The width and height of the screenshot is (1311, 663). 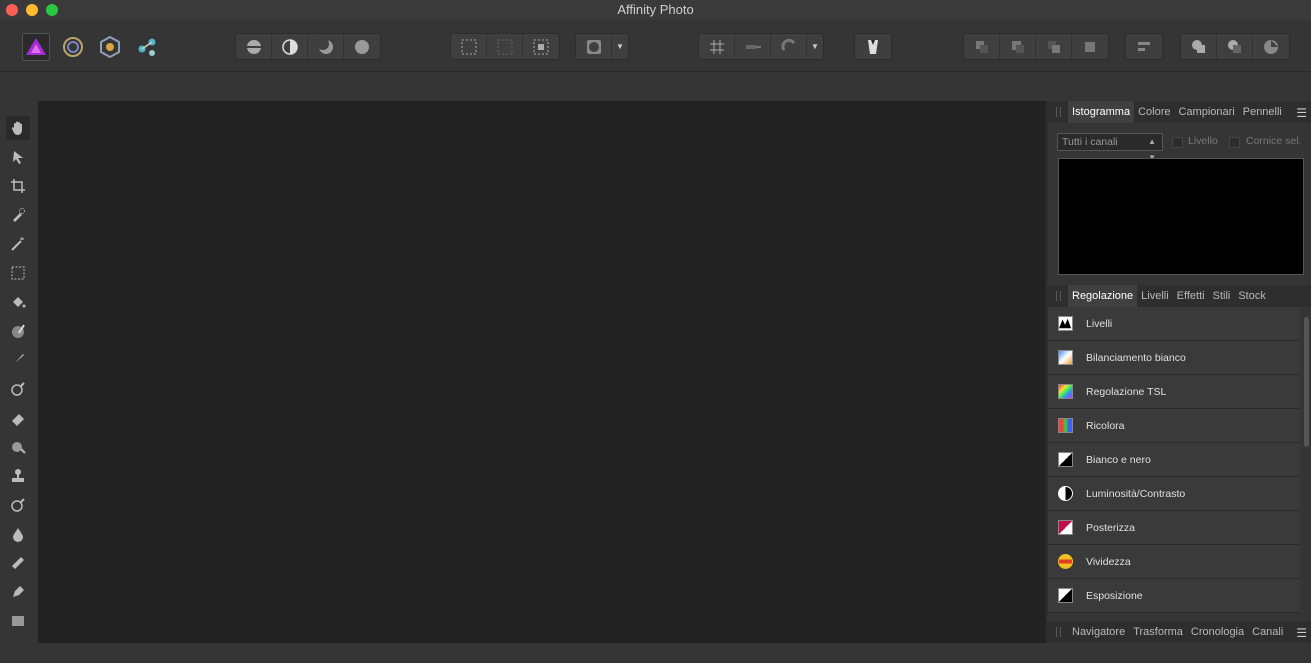 What do you see at coordinates (1098, 632) in the screenshot?
I see `tab-navigatore: Navigatore` at bounding box center [1098, 632].